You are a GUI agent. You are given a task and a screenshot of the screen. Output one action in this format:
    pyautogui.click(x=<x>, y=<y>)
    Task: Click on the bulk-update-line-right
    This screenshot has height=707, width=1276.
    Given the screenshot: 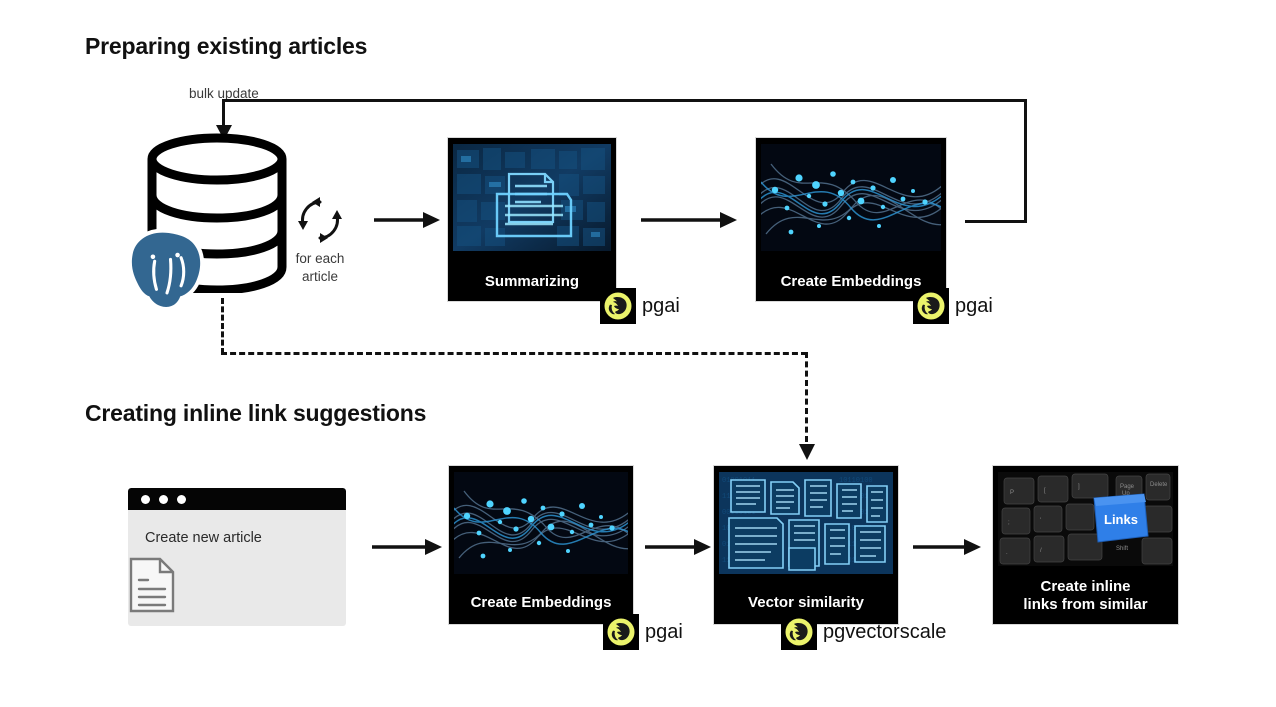 What is the action you would take?
    pyautogui.click(x=1025, y=161)
    